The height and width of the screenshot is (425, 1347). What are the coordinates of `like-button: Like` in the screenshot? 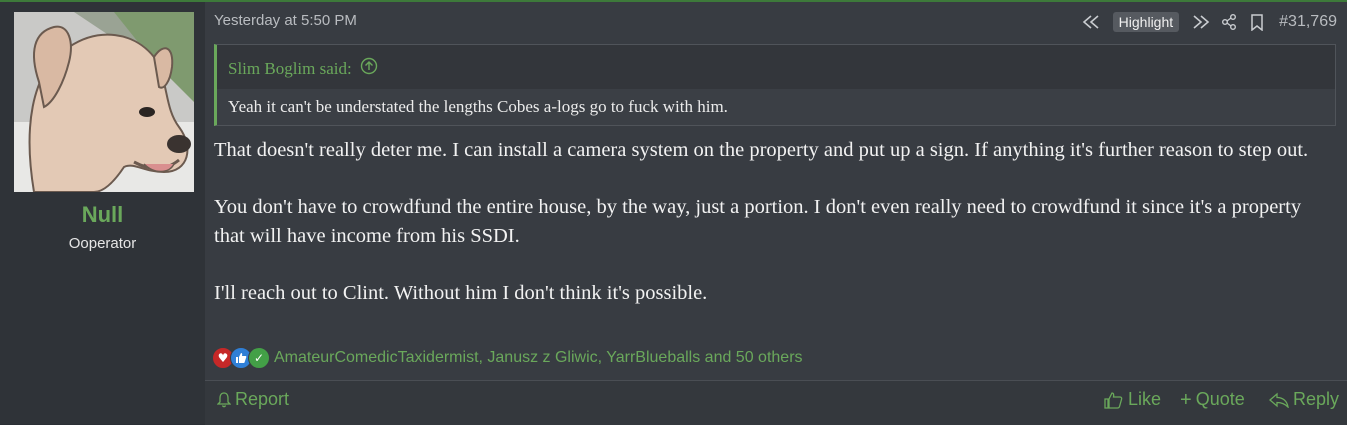 It's located at (1132, 399).